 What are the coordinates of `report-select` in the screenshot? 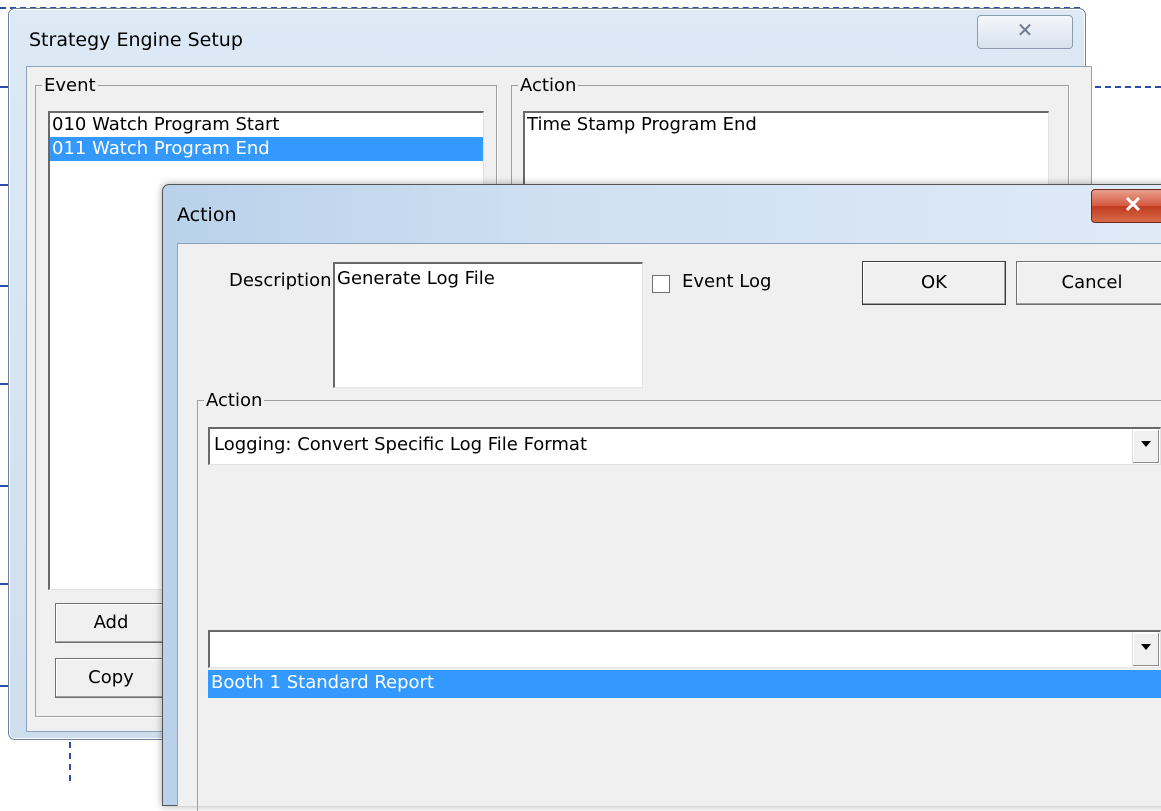 It's located at (684, 649).